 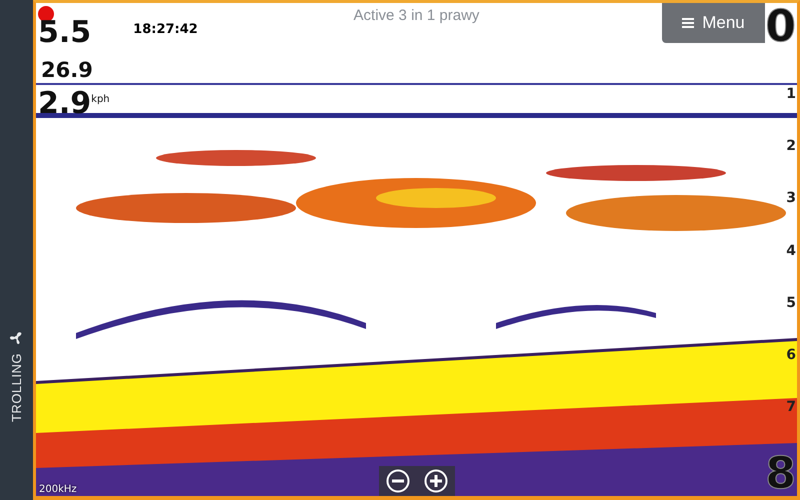 I want to click on zoom-in-icon, so click(x=436, y=481).